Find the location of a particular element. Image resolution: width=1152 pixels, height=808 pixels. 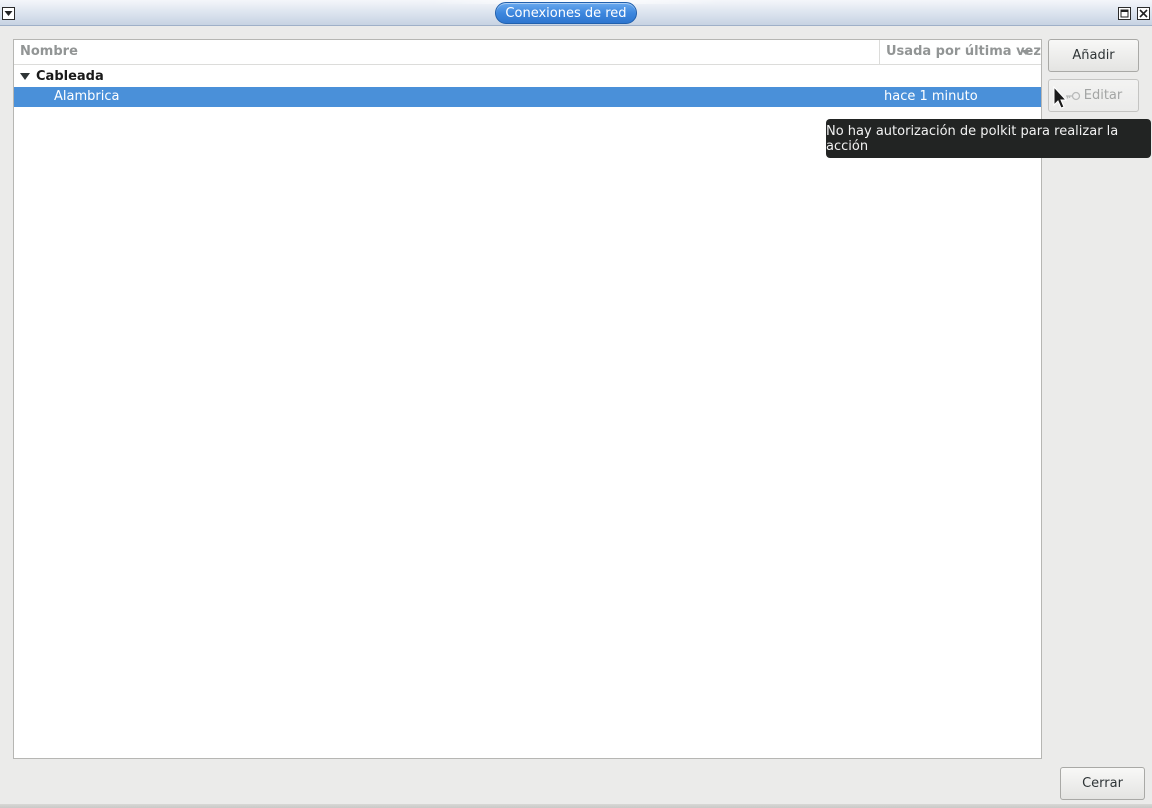

tree-group-row: Cableada is located at coordinates (527, 76).